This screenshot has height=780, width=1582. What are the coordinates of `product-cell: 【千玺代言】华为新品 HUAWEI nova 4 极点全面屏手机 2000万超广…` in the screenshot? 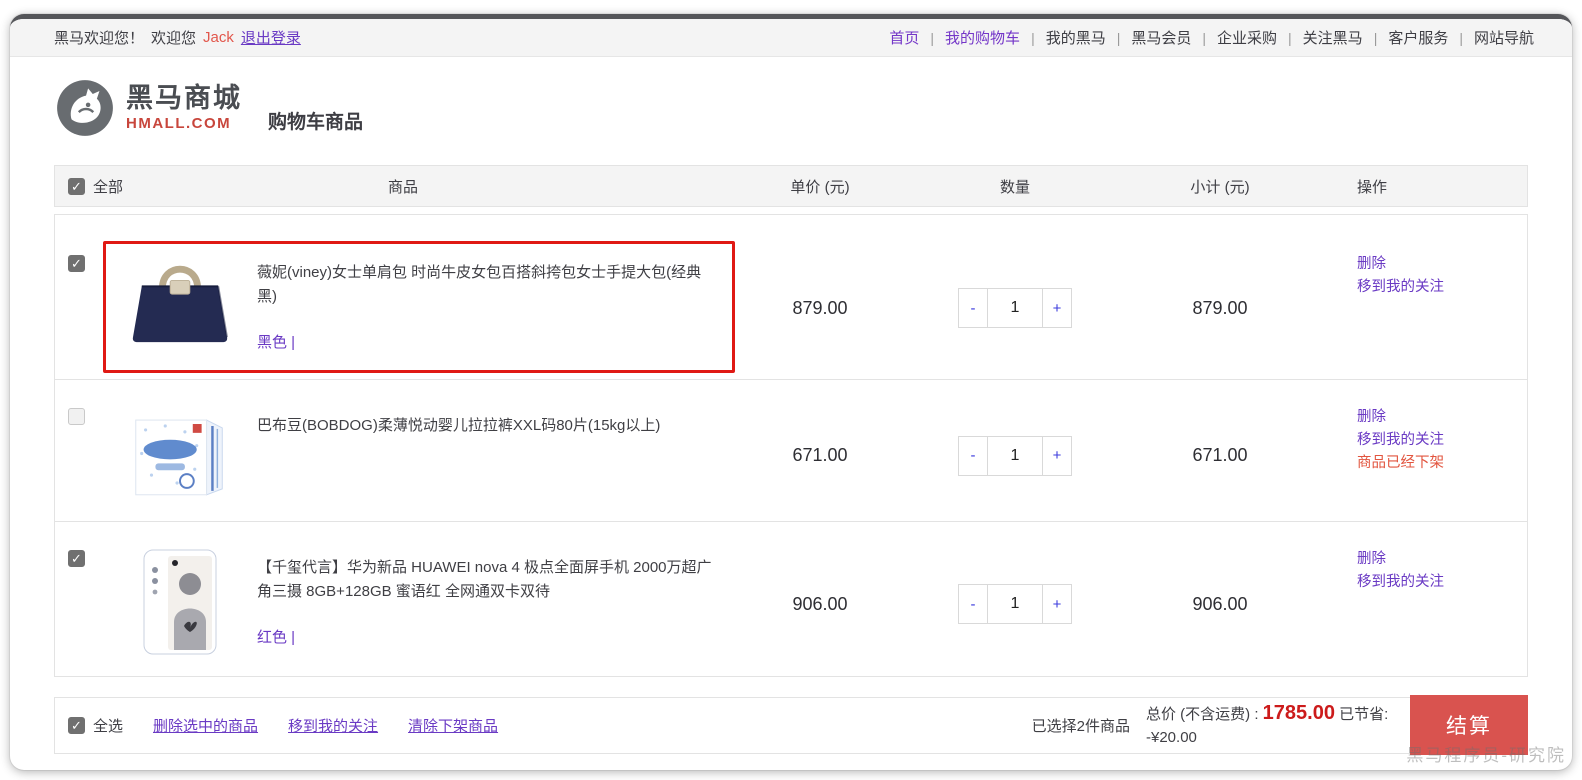 It's located at (419, 604).